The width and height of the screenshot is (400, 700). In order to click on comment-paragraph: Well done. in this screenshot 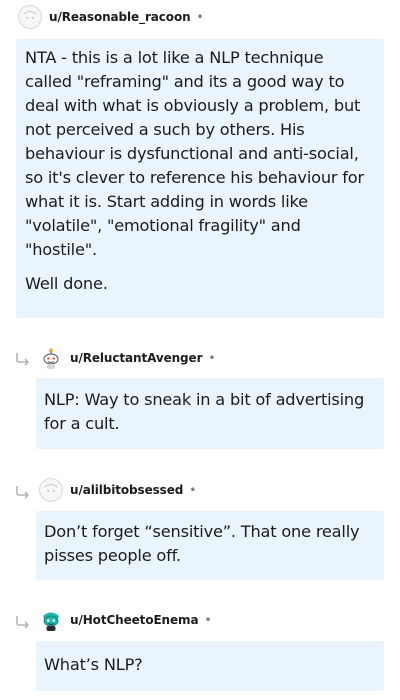, I will do `click(66, 283)`.